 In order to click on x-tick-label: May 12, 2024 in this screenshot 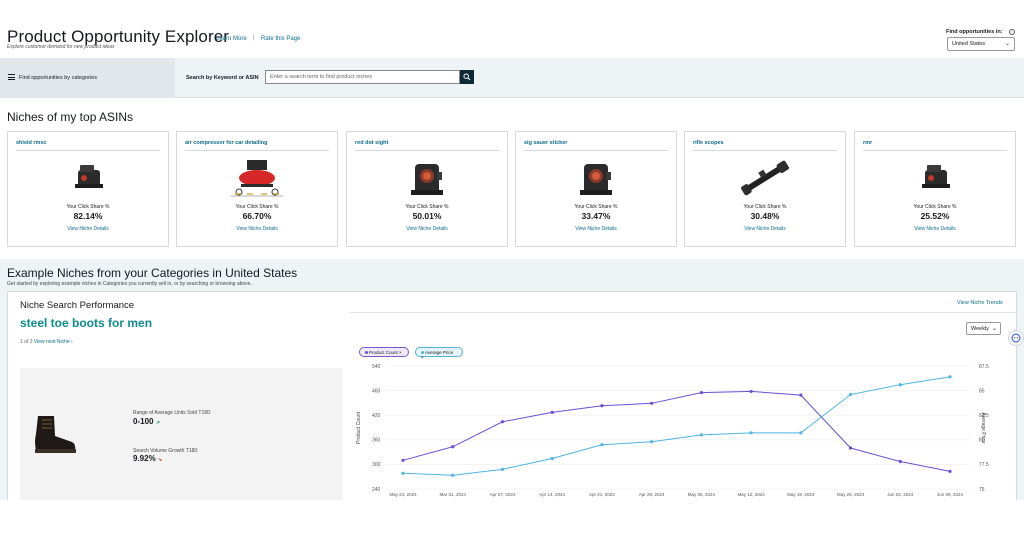, I will do `click(751, 494)`.